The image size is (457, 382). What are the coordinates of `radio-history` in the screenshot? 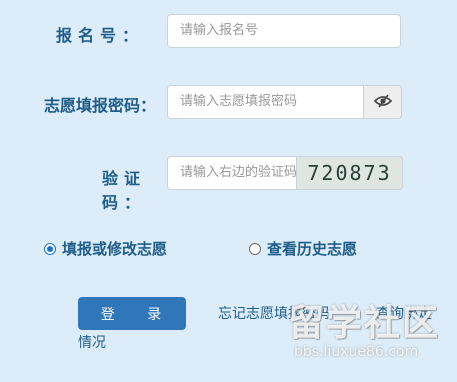 It's located at (255, 248).